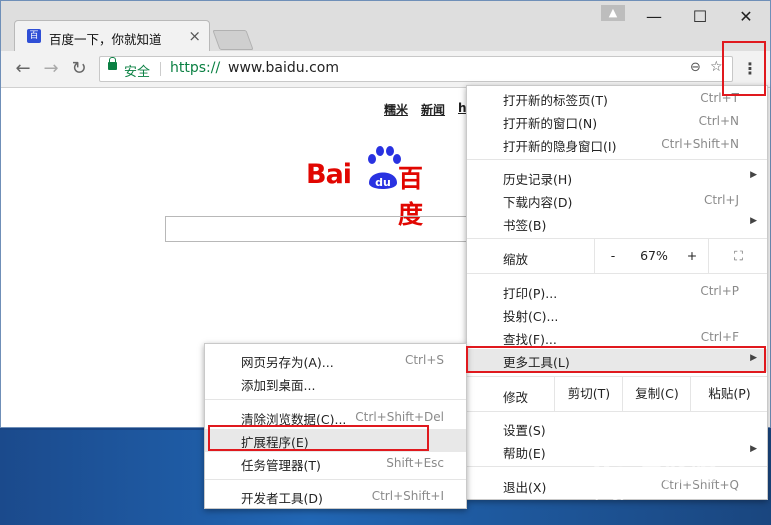 The width and height of the screenshot is (771, 525). What do you see at coordinates (195, 68) in the screenshot?
I see `url-scheme: https://` at bounding box center [195, 68].